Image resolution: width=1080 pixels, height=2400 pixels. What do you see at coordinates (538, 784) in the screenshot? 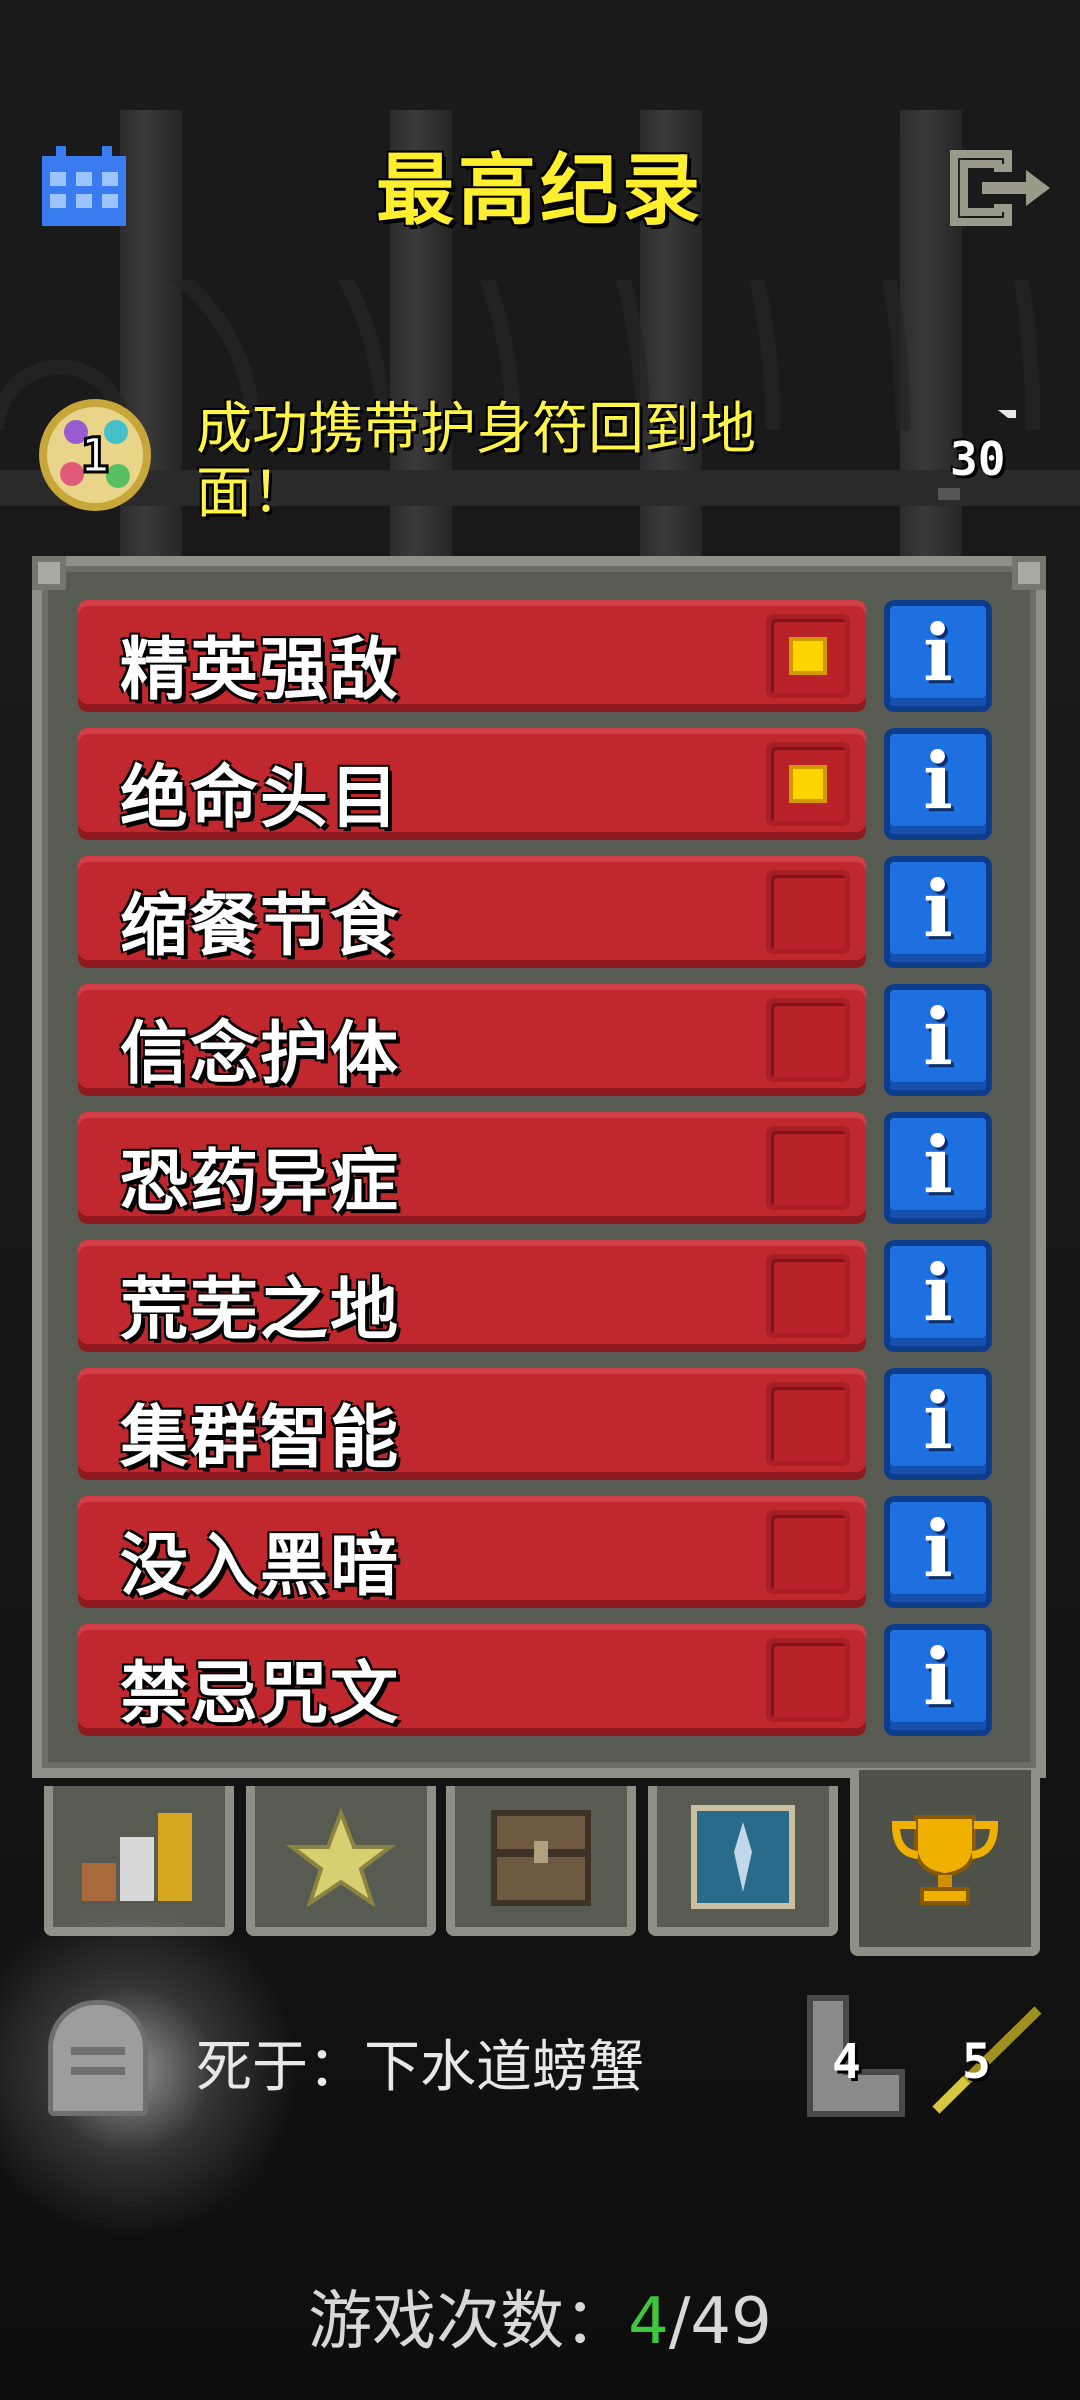
I see `challenge-row: 绝命头目 i` at bounding box center [538, 784].